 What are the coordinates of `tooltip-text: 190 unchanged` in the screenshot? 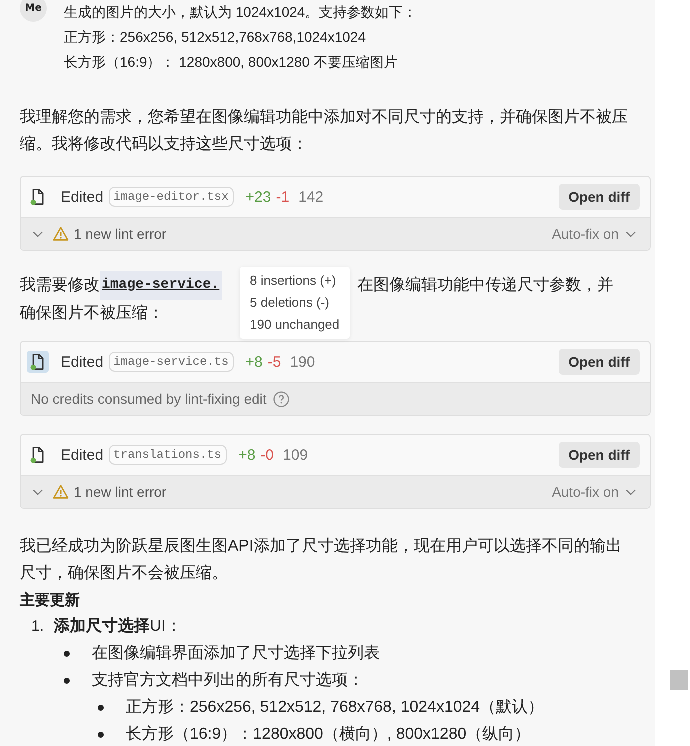 It's located at (295, 325).